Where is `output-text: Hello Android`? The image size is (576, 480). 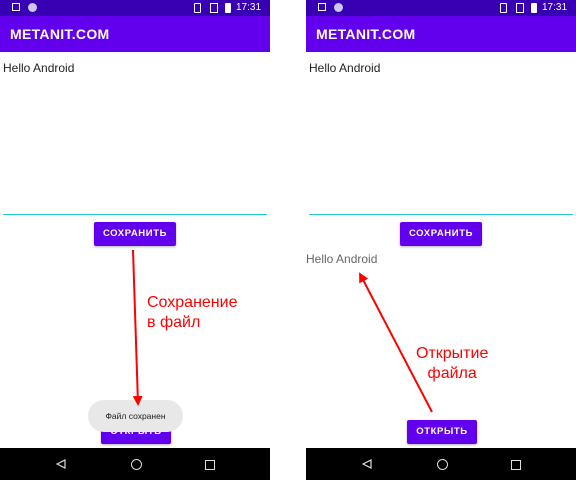
output-text: Hello Android is located at coordinates (342, 259).